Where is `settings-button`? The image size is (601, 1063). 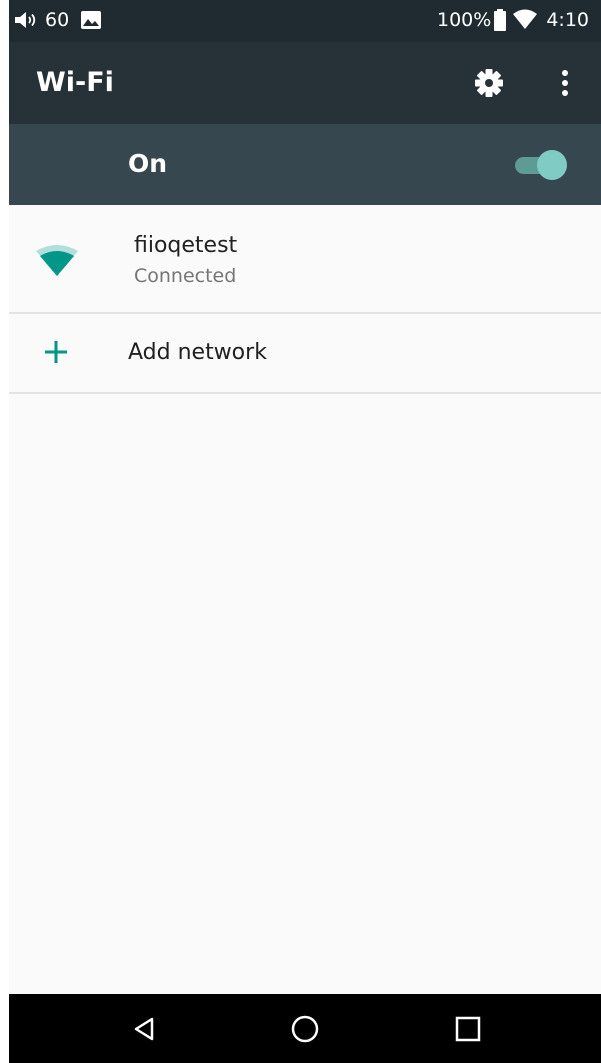
settings-button is located at coordinates (489, 83).